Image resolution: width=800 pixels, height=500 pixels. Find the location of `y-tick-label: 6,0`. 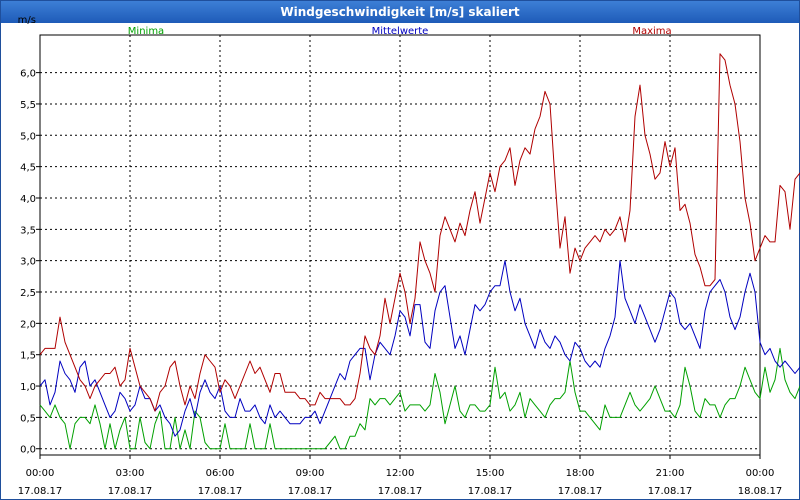

y-tick-label: 6,0 is located at coordinates (28, 74).